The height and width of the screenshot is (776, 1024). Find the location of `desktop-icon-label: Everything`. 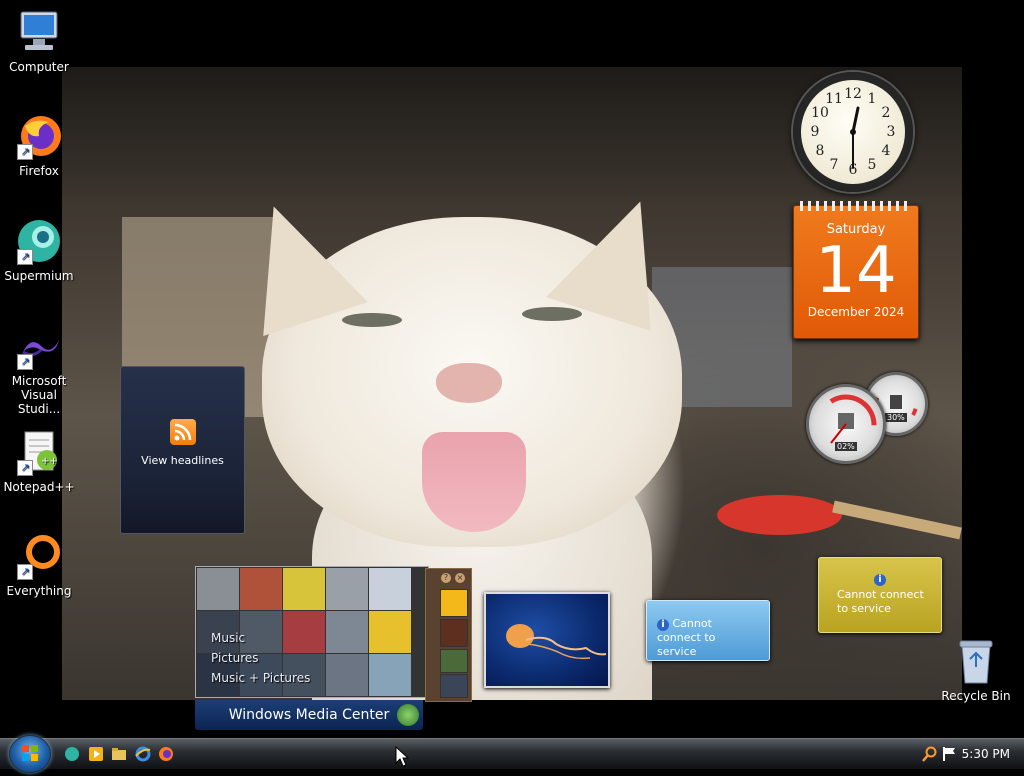

desktop-icon-label: Everything is located at coordinates (39, 591).